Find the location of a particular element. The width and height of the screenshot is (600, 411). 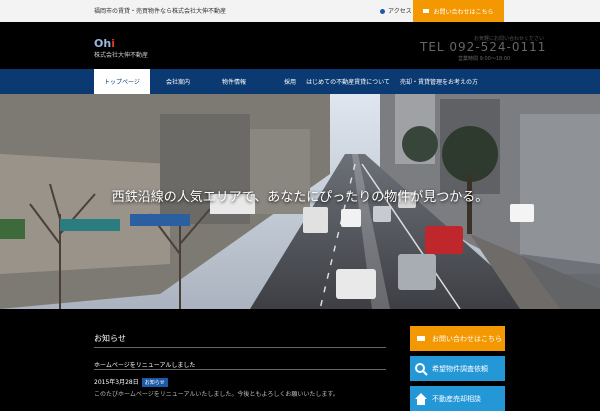

news-heading: お知らせ is located at coordinates (110, 338).